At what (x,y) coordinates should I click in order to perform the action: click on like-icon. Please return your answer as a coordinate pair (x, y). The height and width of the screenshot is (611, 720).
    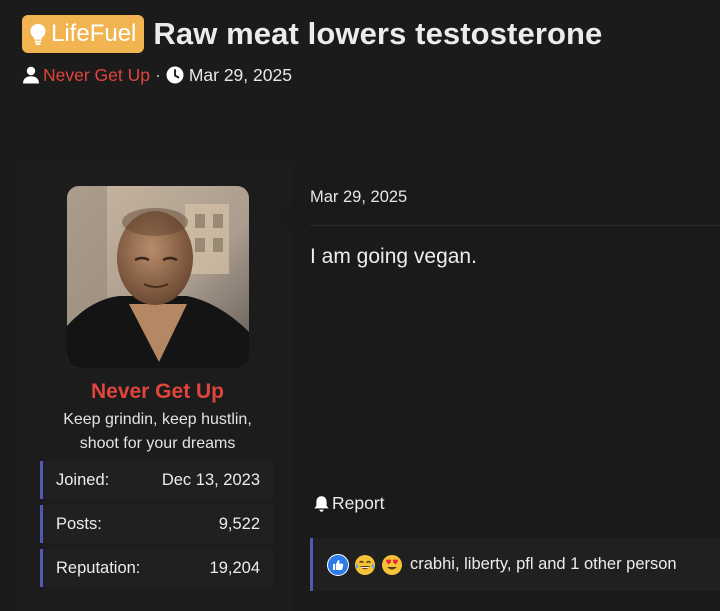
    Looking at the image, I should click on (338, 564).